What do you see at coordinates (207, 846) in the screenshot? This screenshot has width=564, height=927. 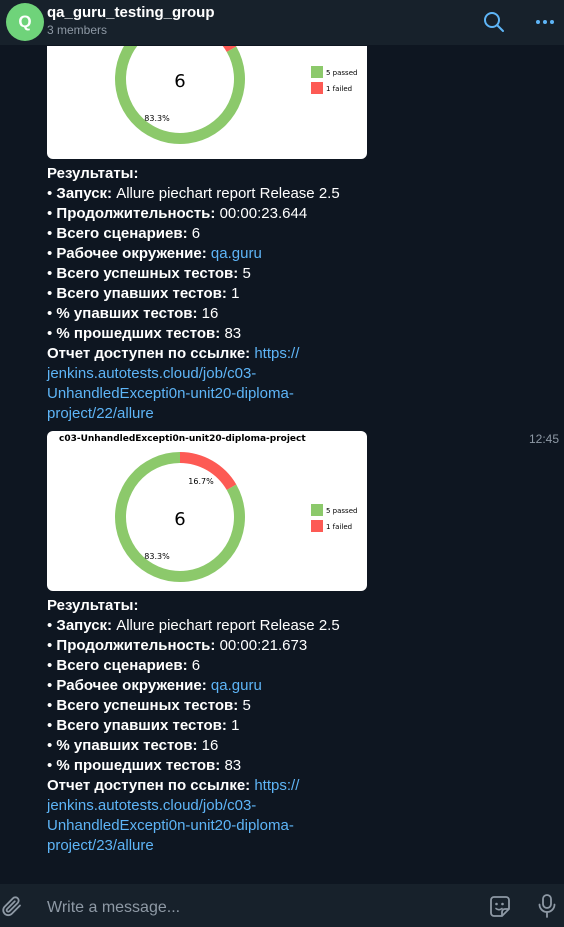 I see `report-link: project/23/allure` at bounding box center [207, 846].